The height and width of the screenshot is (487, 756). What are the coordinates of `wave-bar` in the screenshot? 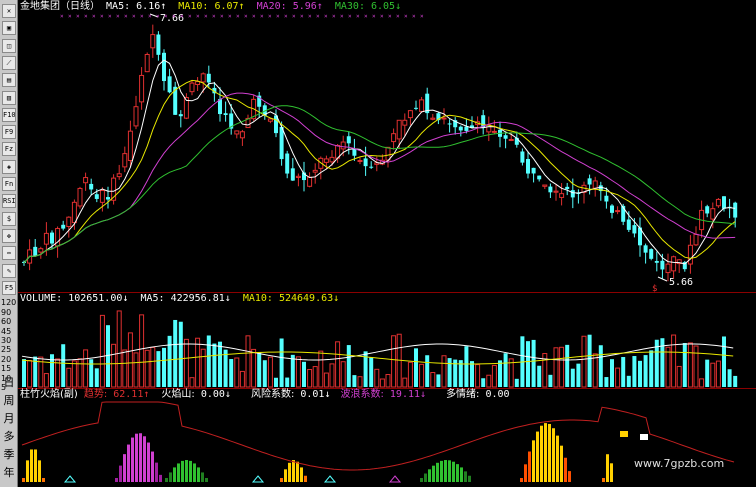 It's located at (148, 462).